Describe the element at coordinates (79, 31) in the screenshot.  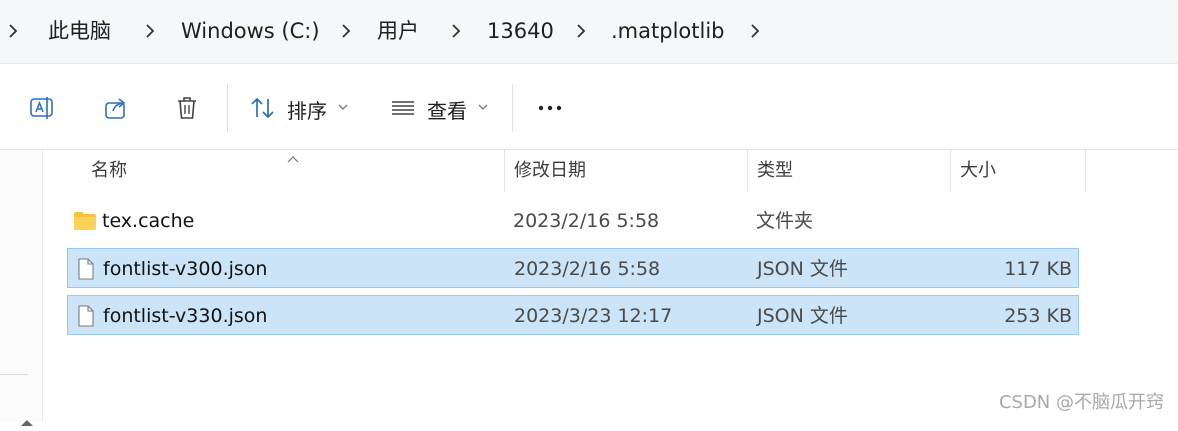
I see `breadcrumb-item-this-pc: 此电脑` at that location.